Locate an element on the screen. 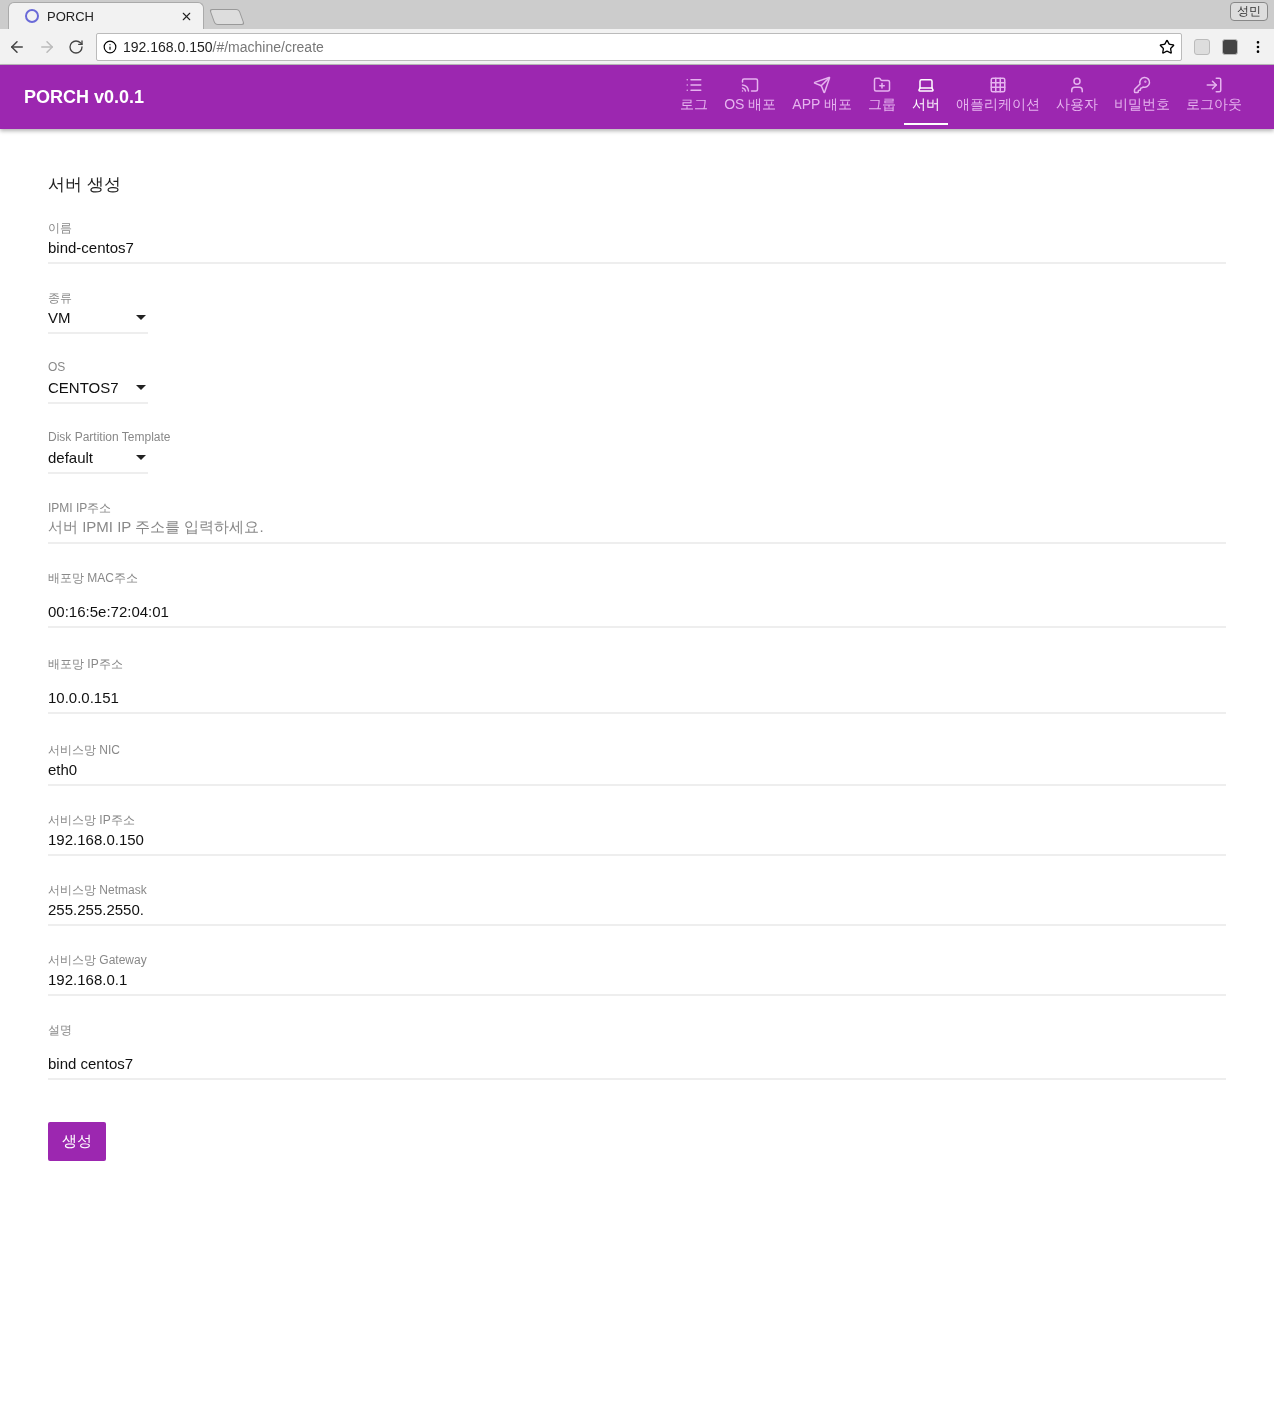 This screenshot has width=1274, height=1415. app-title: PORCH v0.0.1 is located at coordinates (85, 97).